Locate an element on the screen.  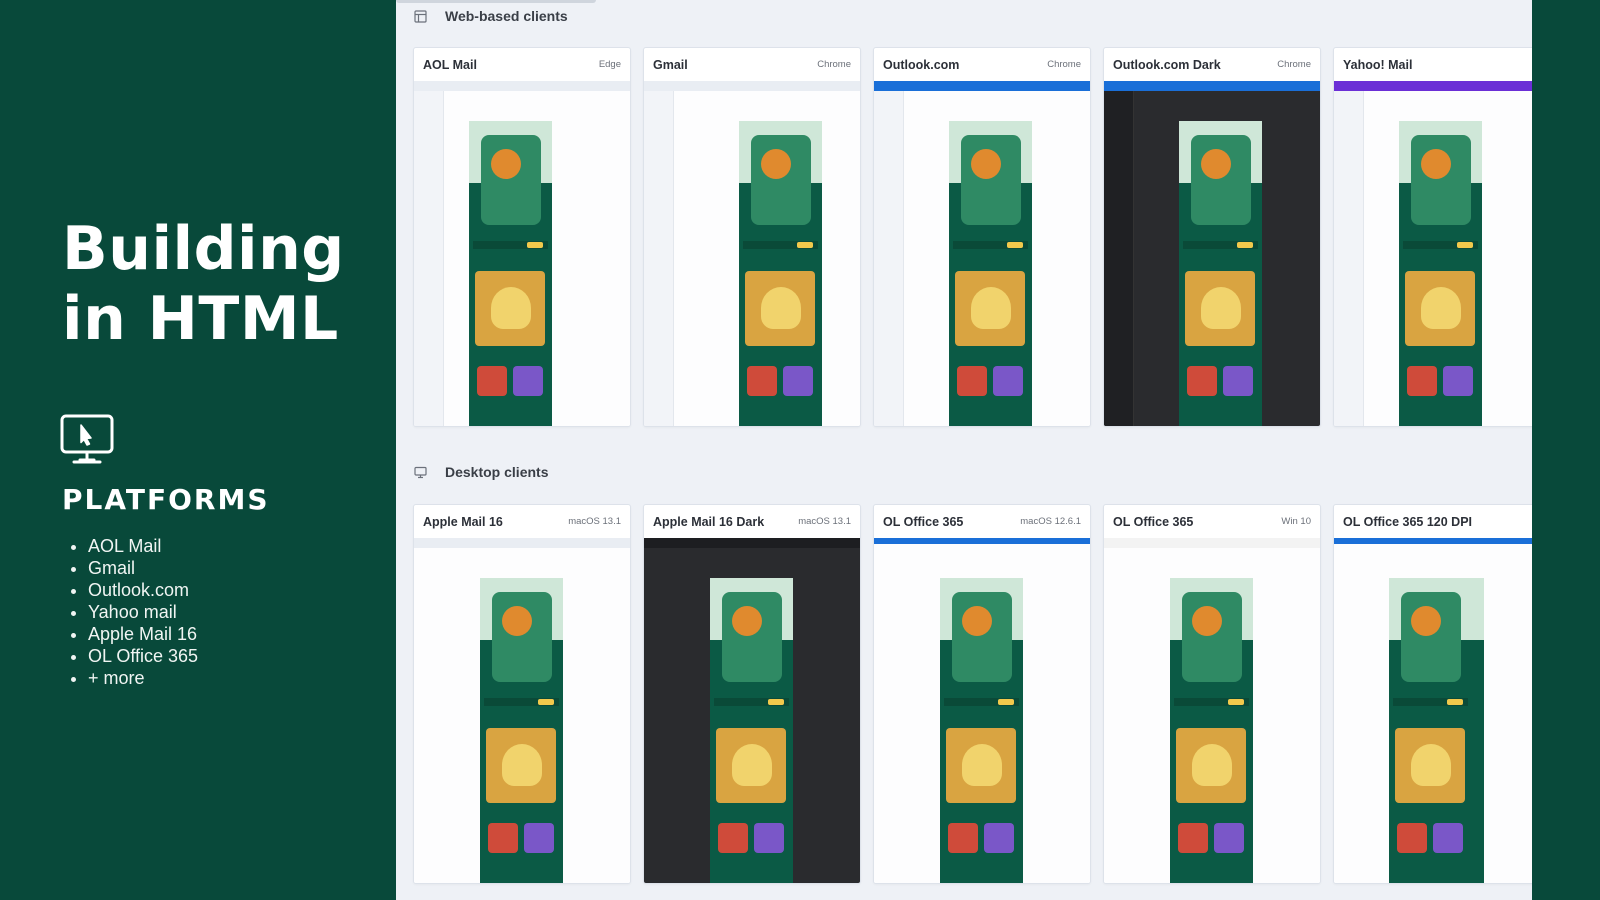
client-card-ol-office-365-120dpi: OL Office 365 120 DPI is located at coordinates (1432, 694).